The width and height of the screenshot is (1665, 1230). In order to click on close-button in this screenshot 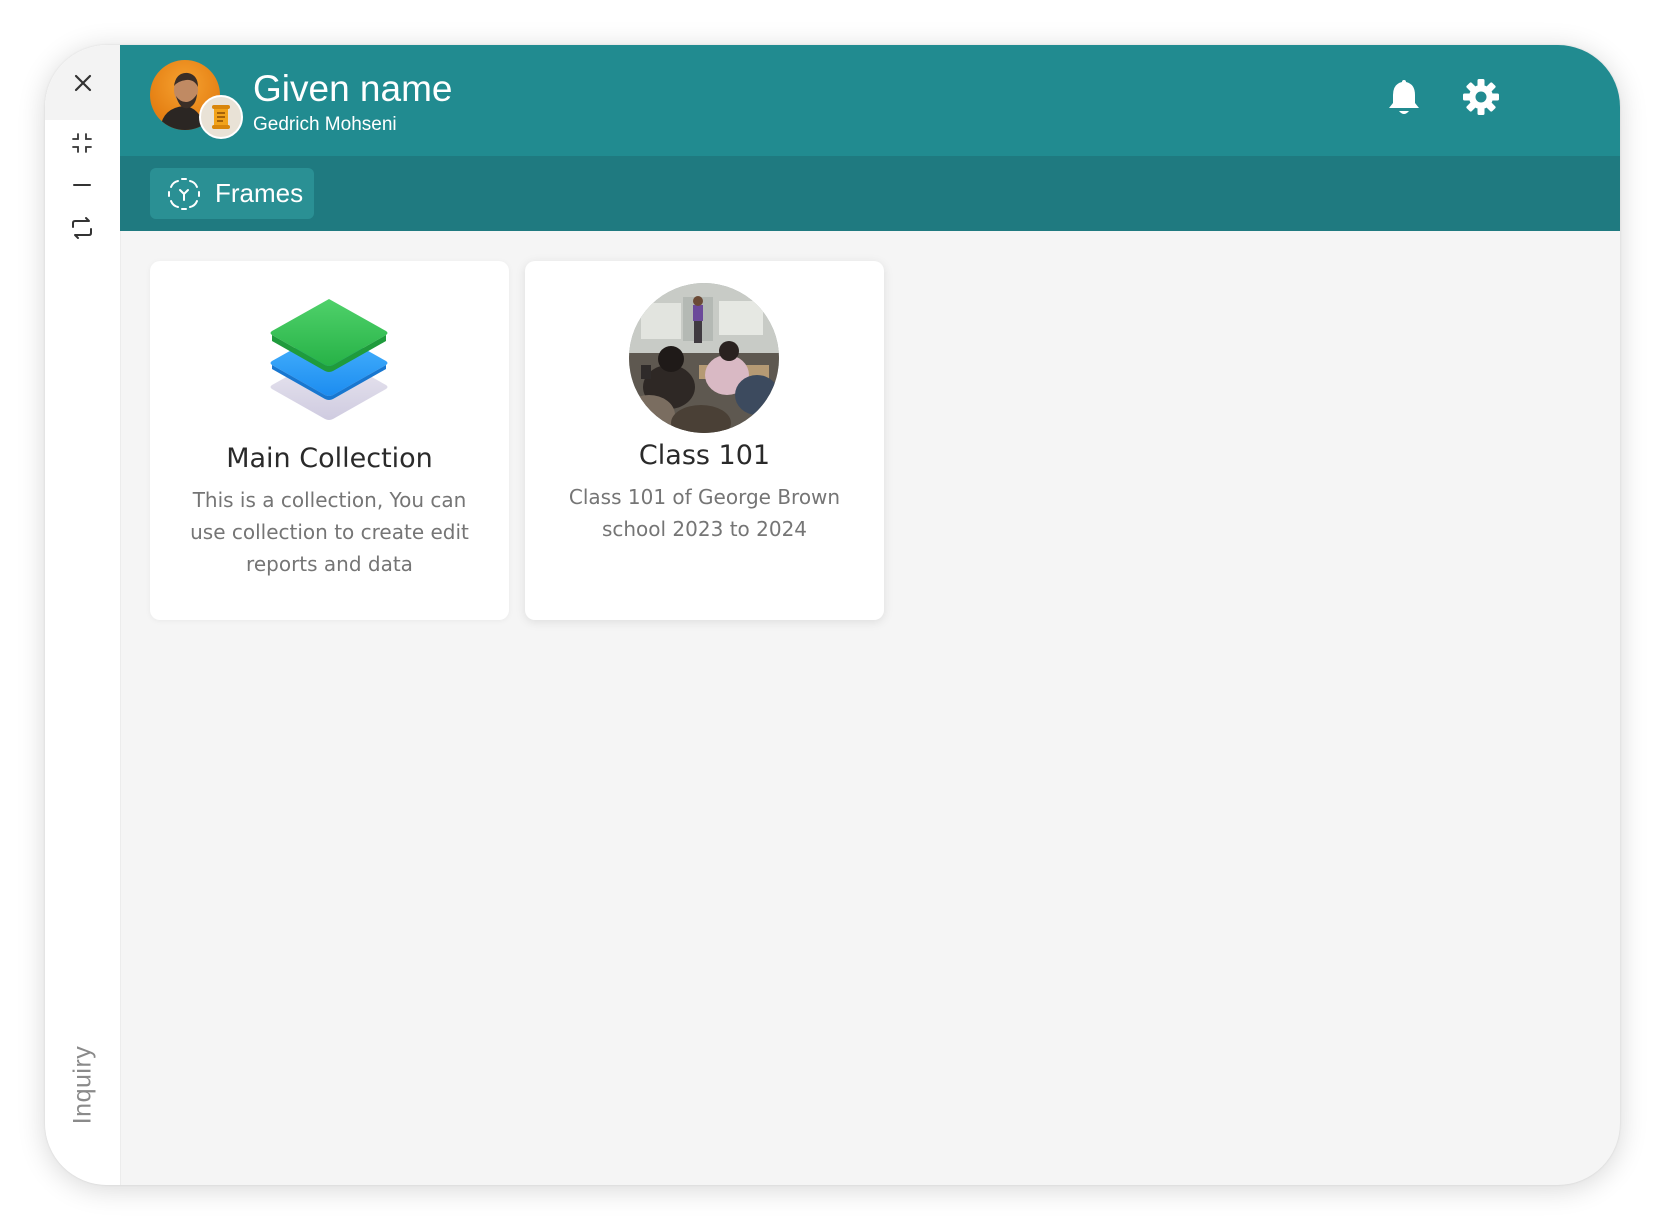, I will do `click(82, 82)`.